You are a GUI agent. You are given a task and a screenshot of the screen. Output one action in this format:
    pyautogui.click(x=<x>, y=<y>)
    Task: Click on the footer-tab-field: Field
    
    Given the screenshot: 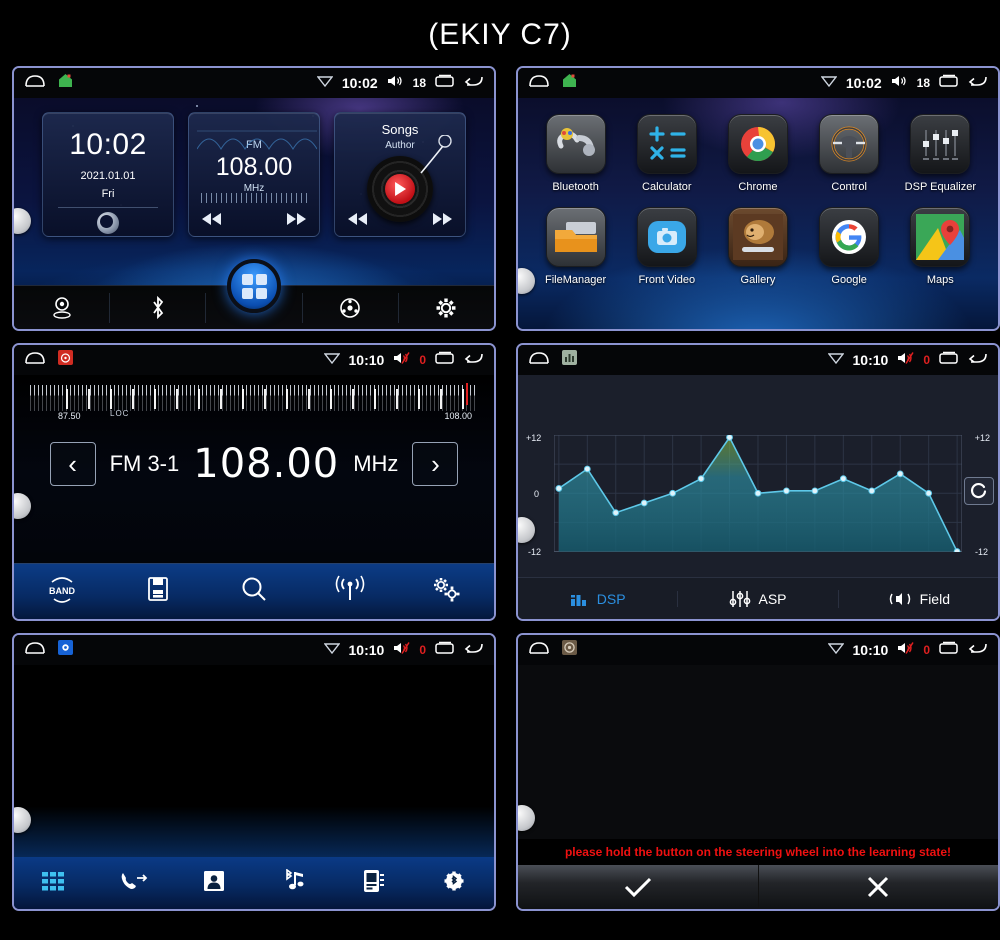 What is the action you would take?
    pyautogui.click(x=918, y=599)
    